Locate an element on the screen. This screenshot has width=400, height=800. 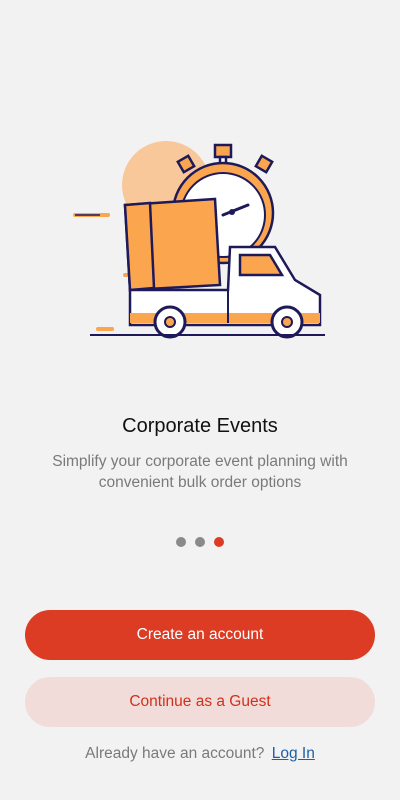
continue-as-guest-button: Continue as a Guest is located at coordinates (200, 702).